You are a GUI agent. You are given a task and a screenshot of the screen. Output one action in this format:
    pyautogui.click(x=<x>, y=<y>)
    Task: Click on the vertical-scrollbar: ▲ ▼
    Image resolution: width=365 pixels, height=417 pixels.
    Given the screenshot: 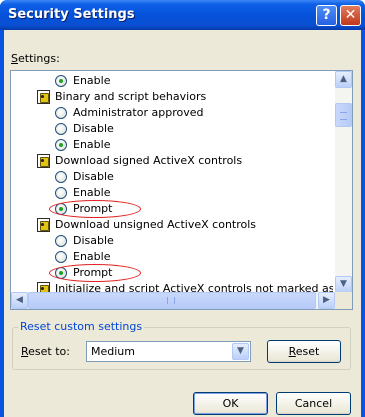 What is the action you would take?
    pyautogui.click(x=343, y=182)
    